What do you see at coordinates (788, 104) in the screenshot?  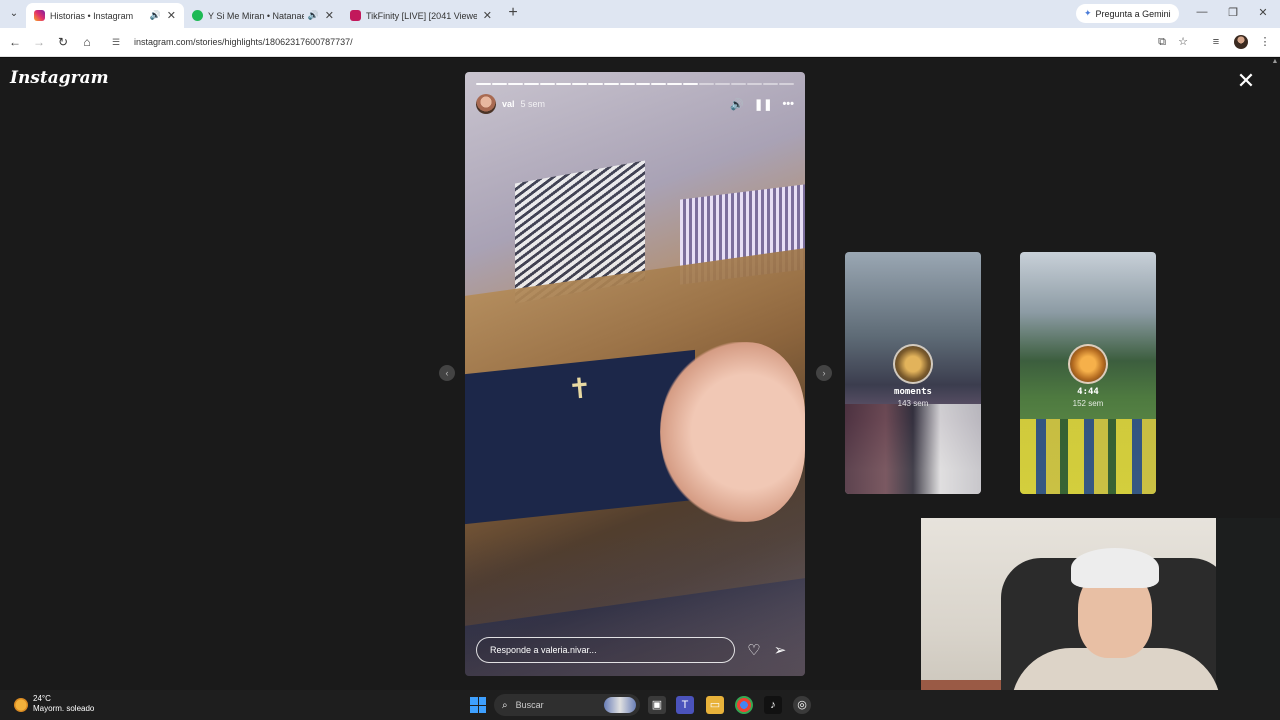 I see `more-icon: •••` at bounding box center [788, 104].